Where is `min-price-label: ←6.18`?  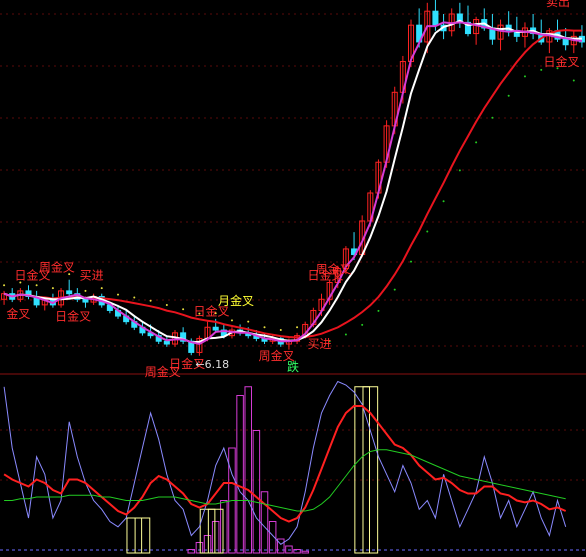
min-price-label: ←6.18 is located at coordinates (212, 364).